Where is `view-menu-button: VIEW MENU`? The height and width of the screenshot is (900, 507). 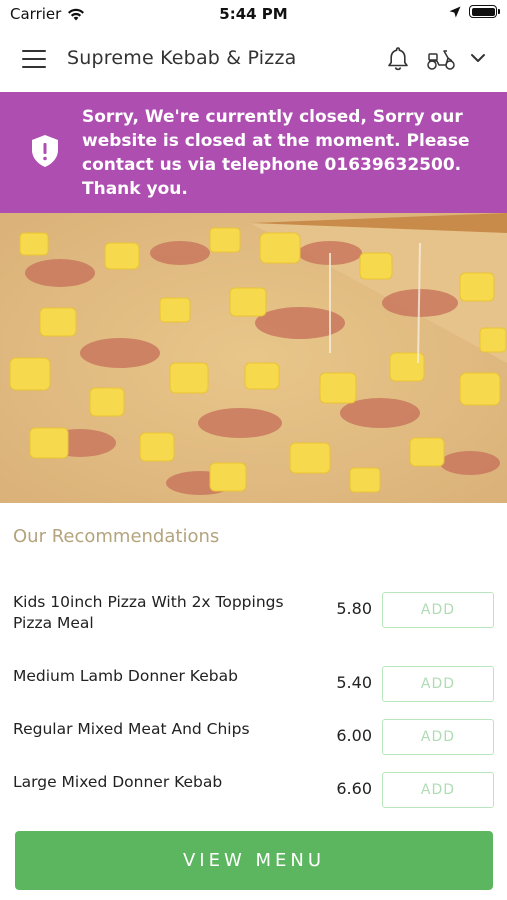
view-menu-button: VIEW MENU is located at coordinates (254, 860).